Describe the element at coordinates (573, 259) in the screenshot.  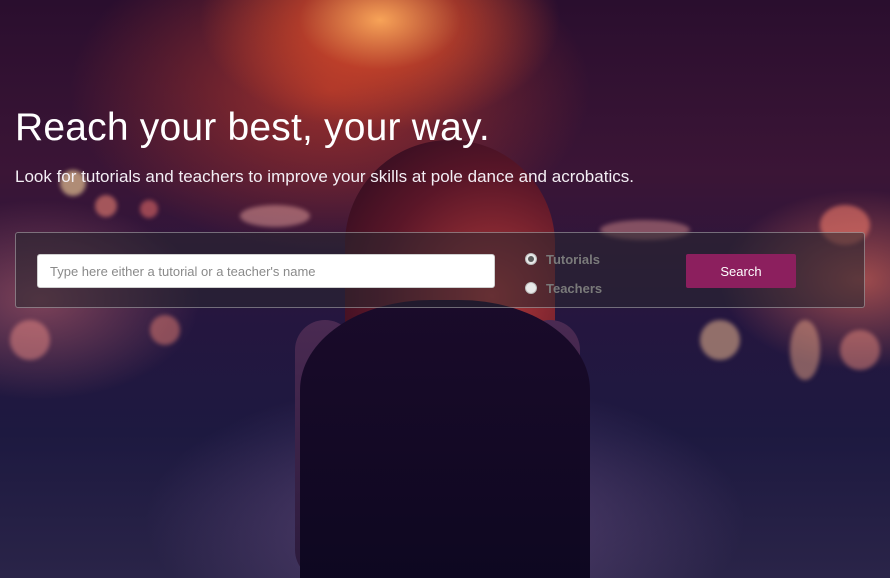
I see `radio-label-tutorials: Tutorials` at that location.